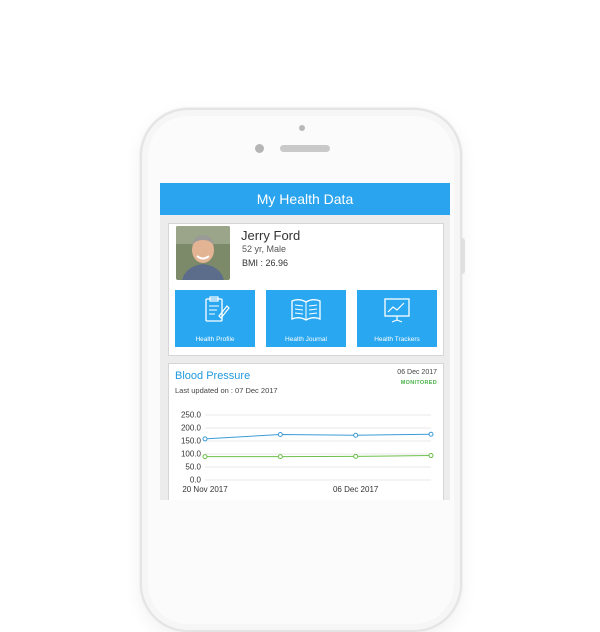 The image size is (600, 632). I want to click on last-updated-text: Last updated on : 07 Dec 2017, so click(226, 390).